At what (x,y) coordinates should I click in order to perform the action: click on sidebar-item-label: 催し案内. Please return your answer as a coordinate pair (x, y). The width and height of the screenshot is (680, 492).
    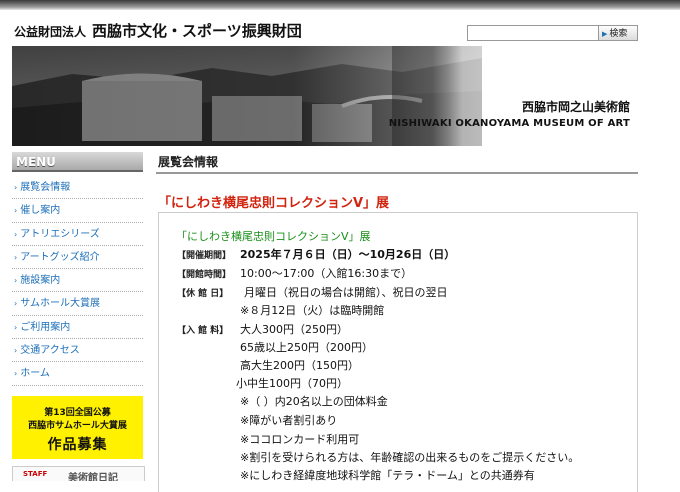
    Looking at the image, I should click on (40, 211).